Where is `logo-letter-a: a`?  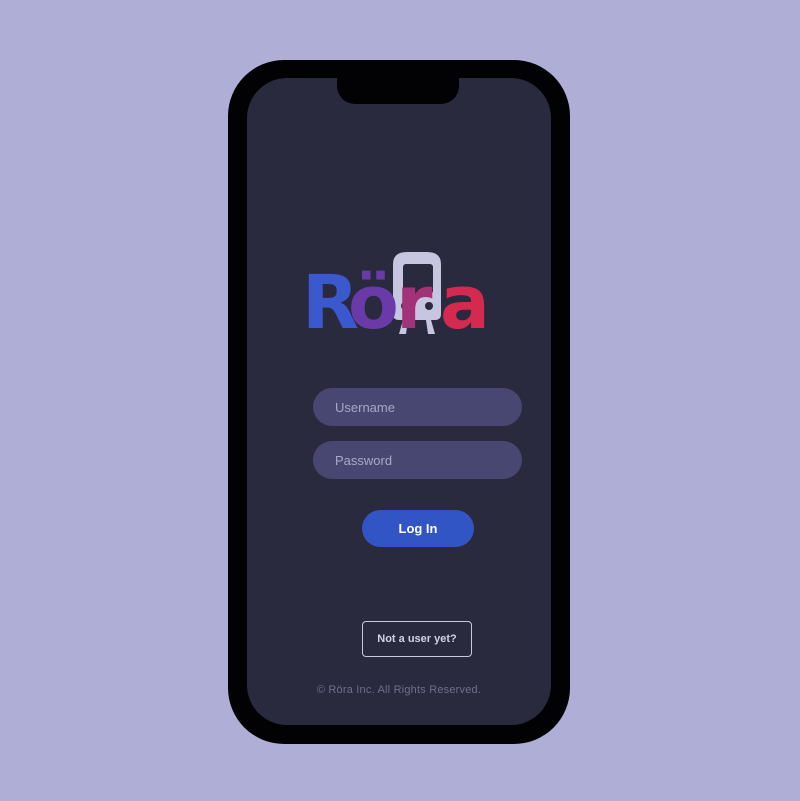 logo-letter-a: a is located at coordinates (465, 299).